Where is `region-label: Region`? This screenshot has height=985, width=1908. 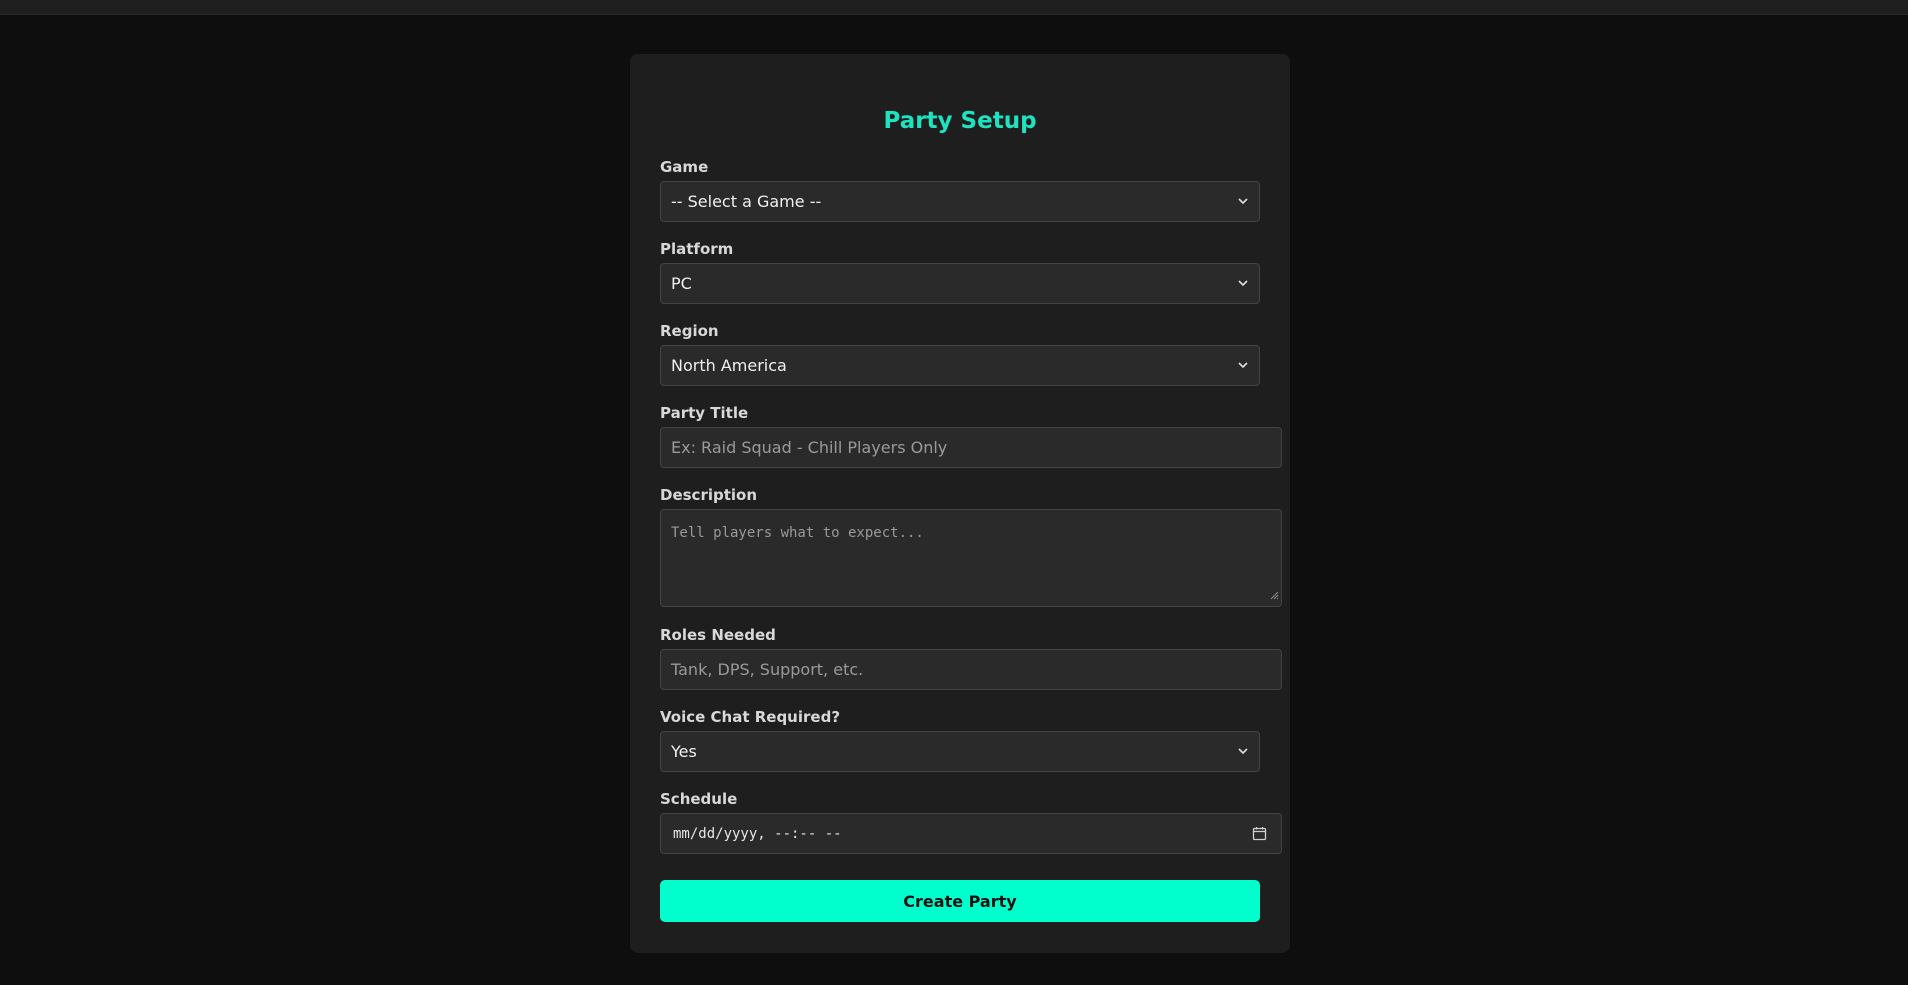 region-label: Region is located at coordinates (689, 331).